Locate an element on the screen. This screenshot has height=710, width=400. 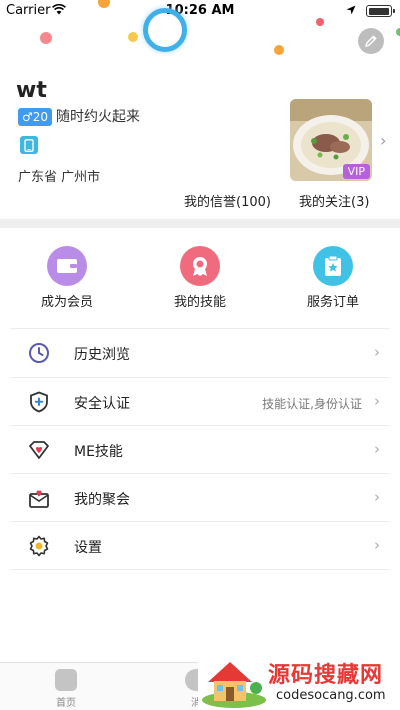
phone-verified-icon is located at coordinates (29, 145).